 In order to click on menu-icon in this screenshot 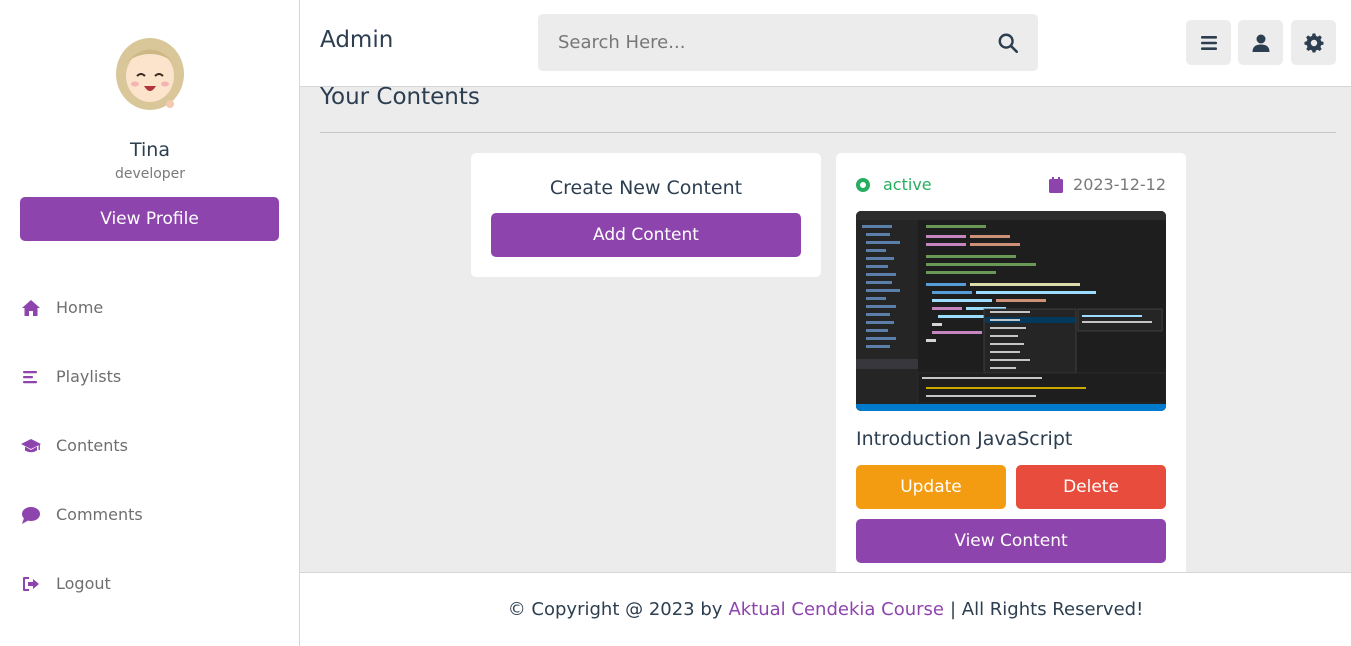, I will do `click(1208, 42)`.